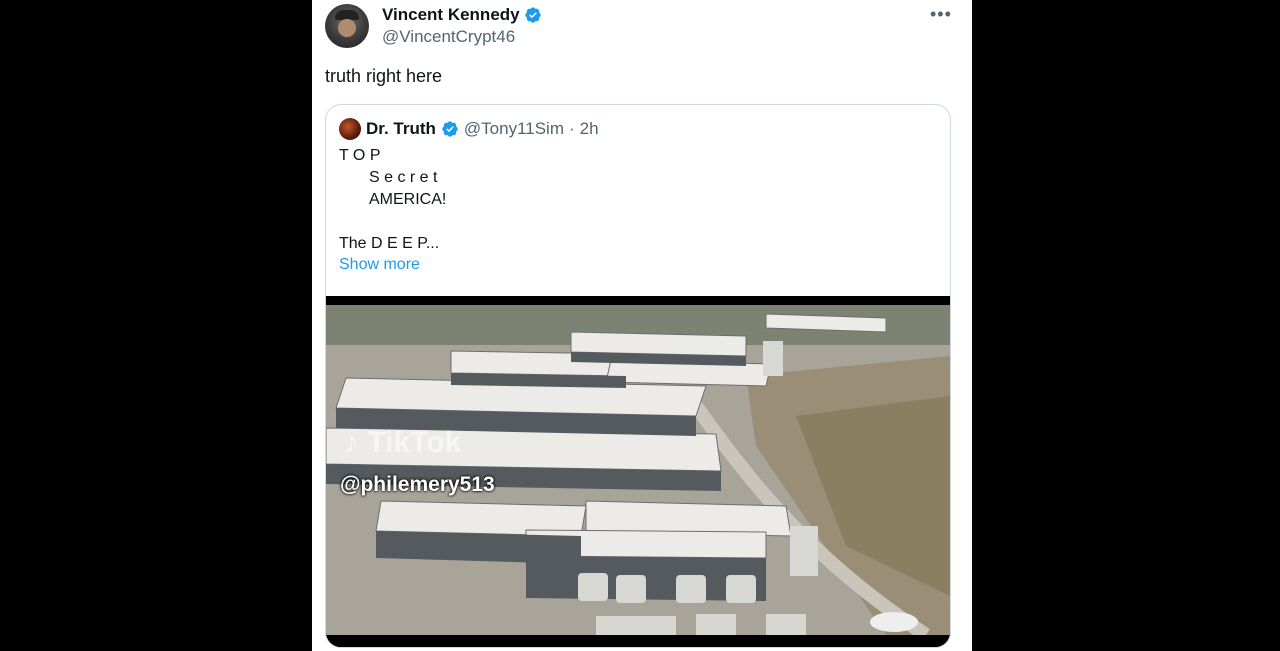 The height and width of the screenshot is (651, 1280). Describe the element at coordinates (350, 129) in the screenshot. I see `quoted-avatar` at that location.